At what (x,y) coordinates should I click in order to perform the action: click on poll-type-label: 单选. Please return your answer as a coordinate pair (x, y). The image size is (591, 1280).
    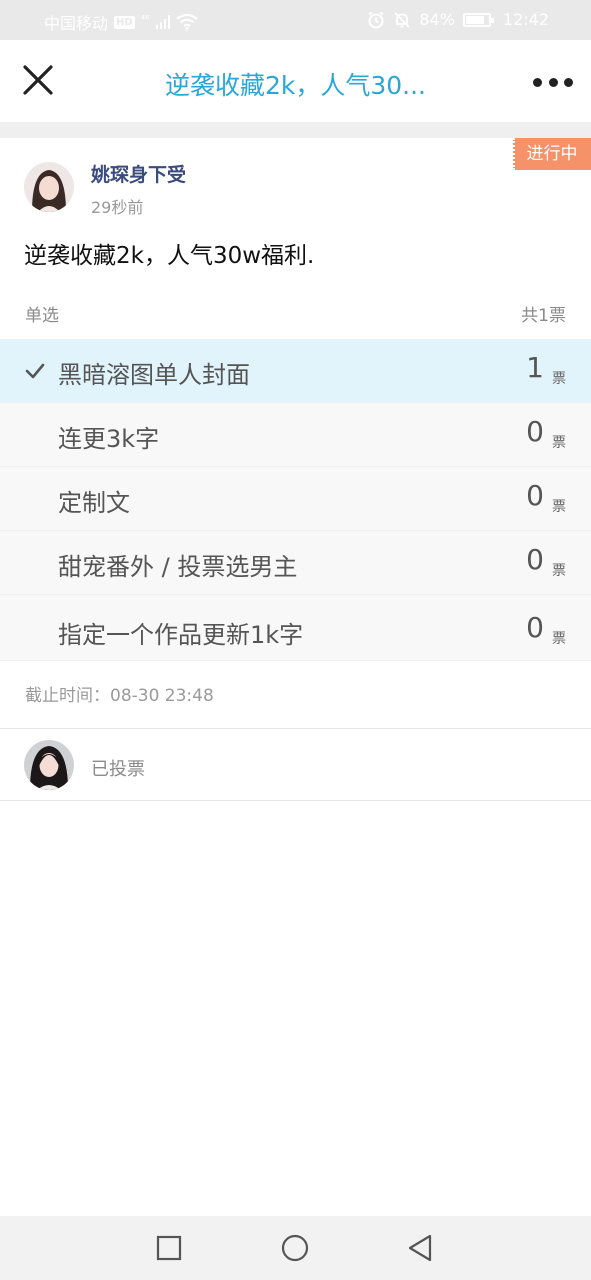
    Looking at the image, I should click on (42, 316).